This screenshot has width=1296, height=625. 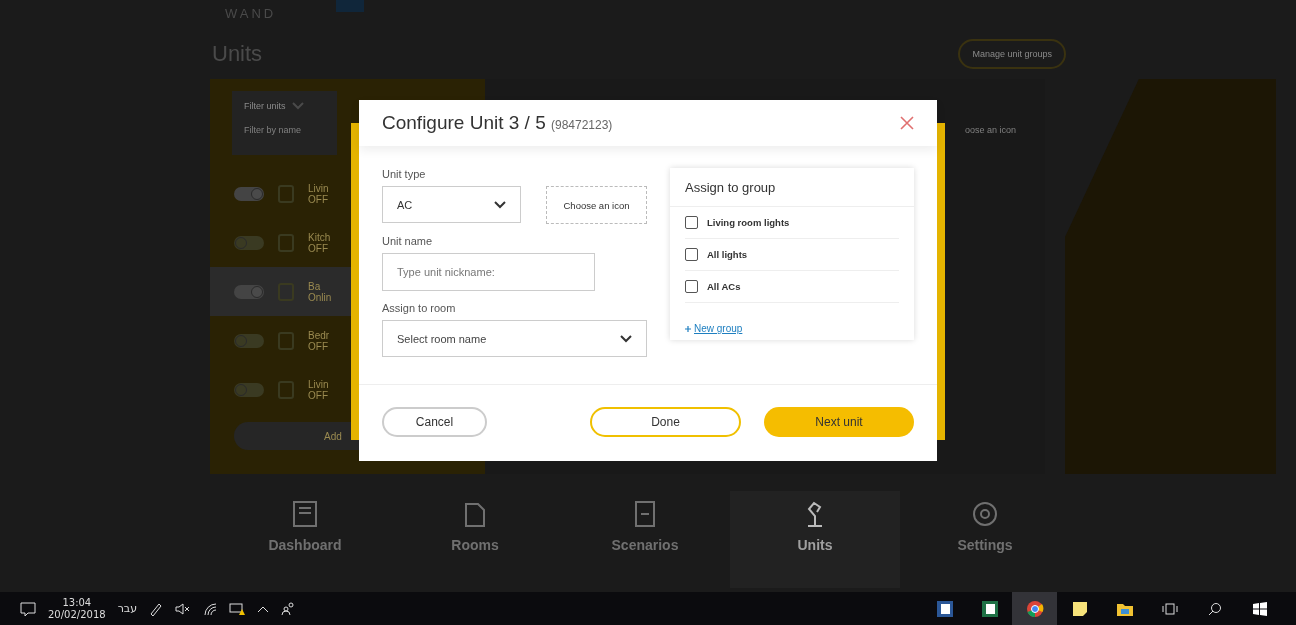 I want to click on unit-name: Ba, so click(x=315, y=286).